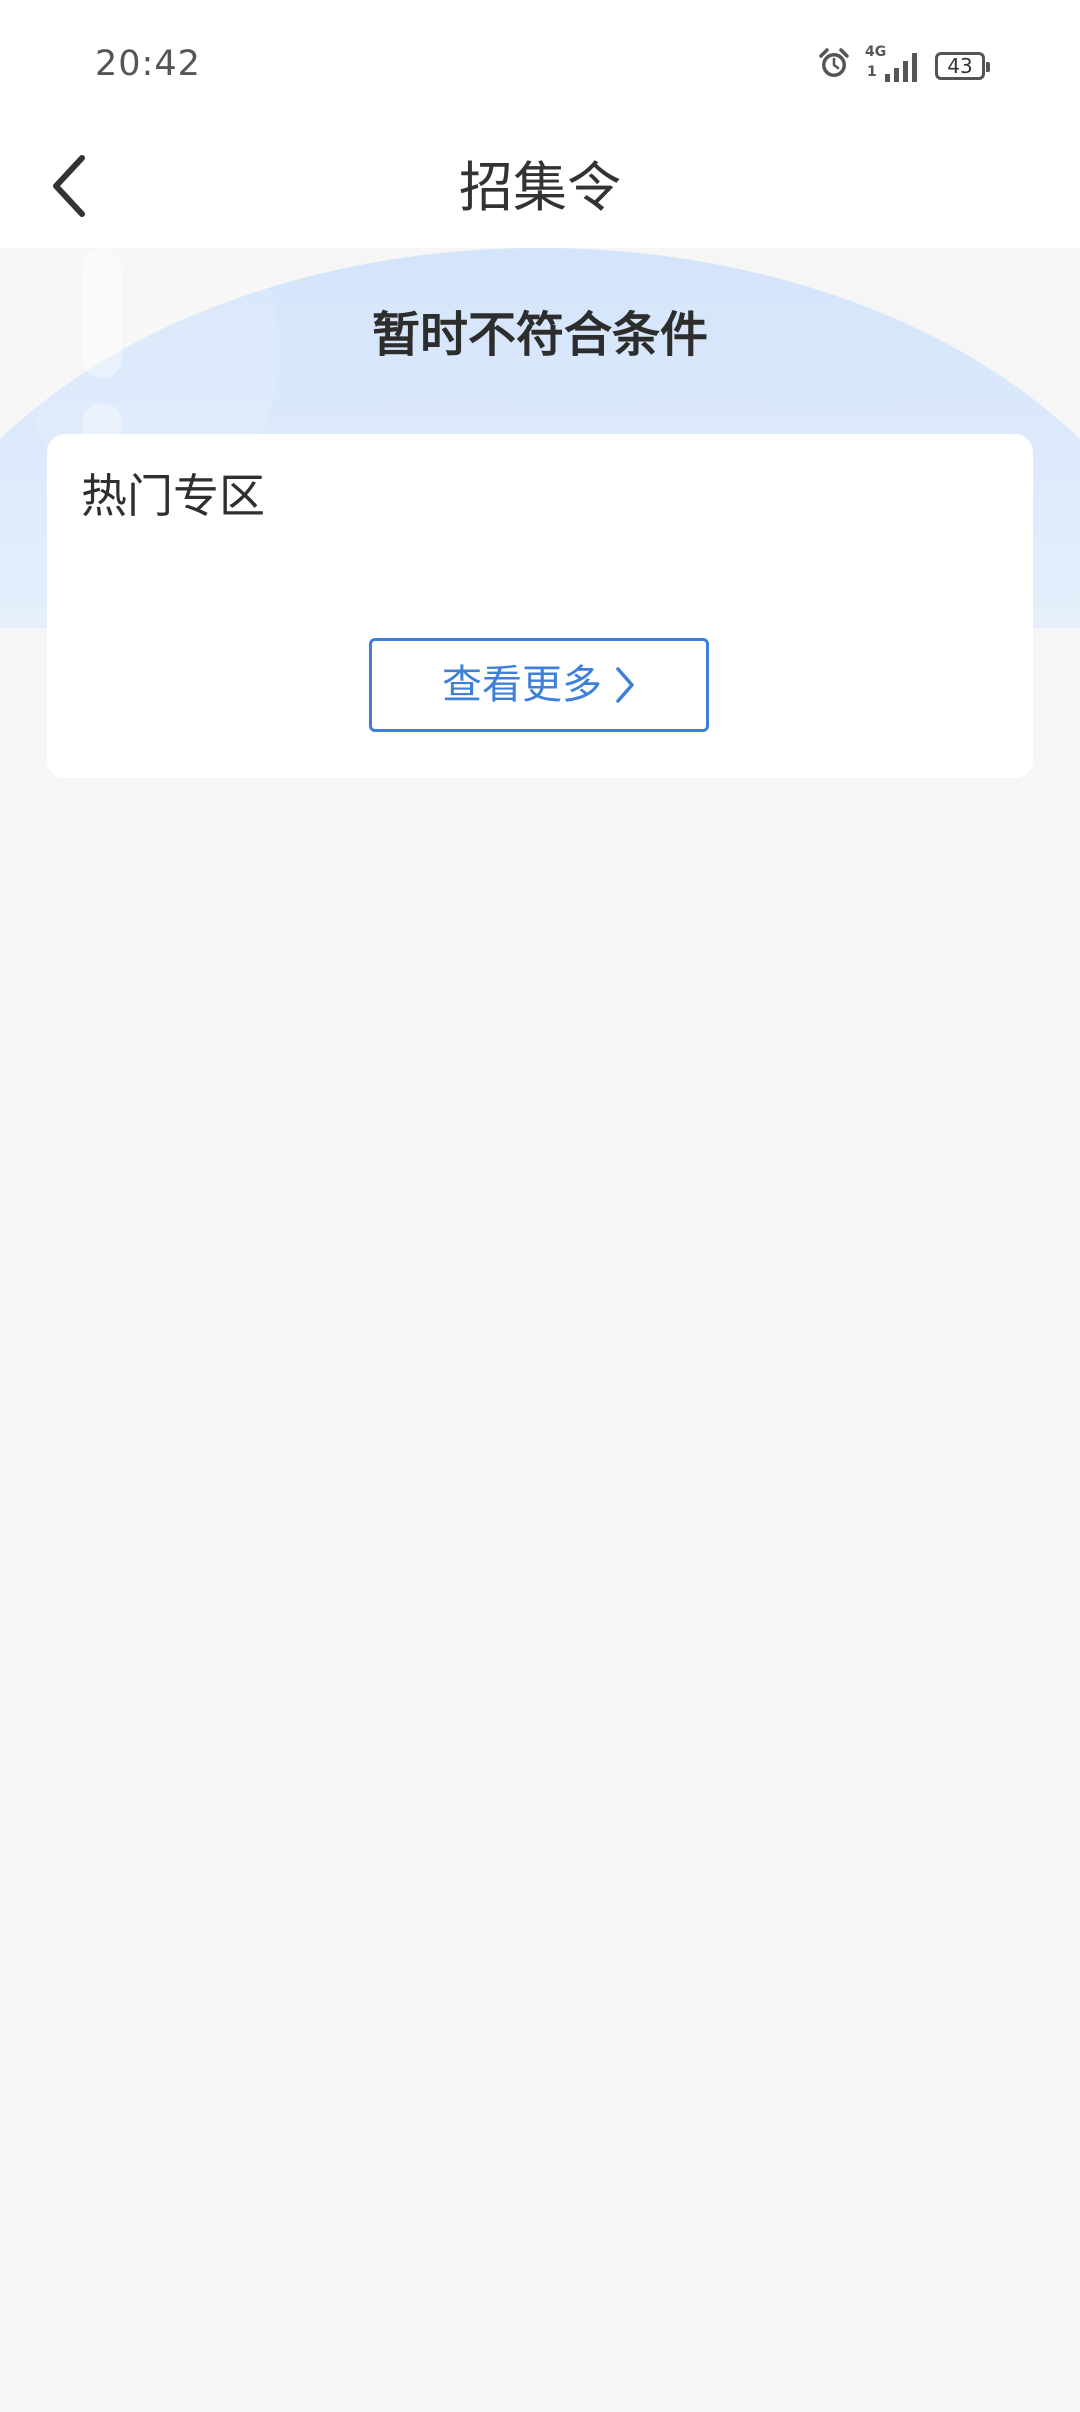 This screenshot has height=2412, width=1080. I want to click on chevron-right-icon, so click(625, 685).